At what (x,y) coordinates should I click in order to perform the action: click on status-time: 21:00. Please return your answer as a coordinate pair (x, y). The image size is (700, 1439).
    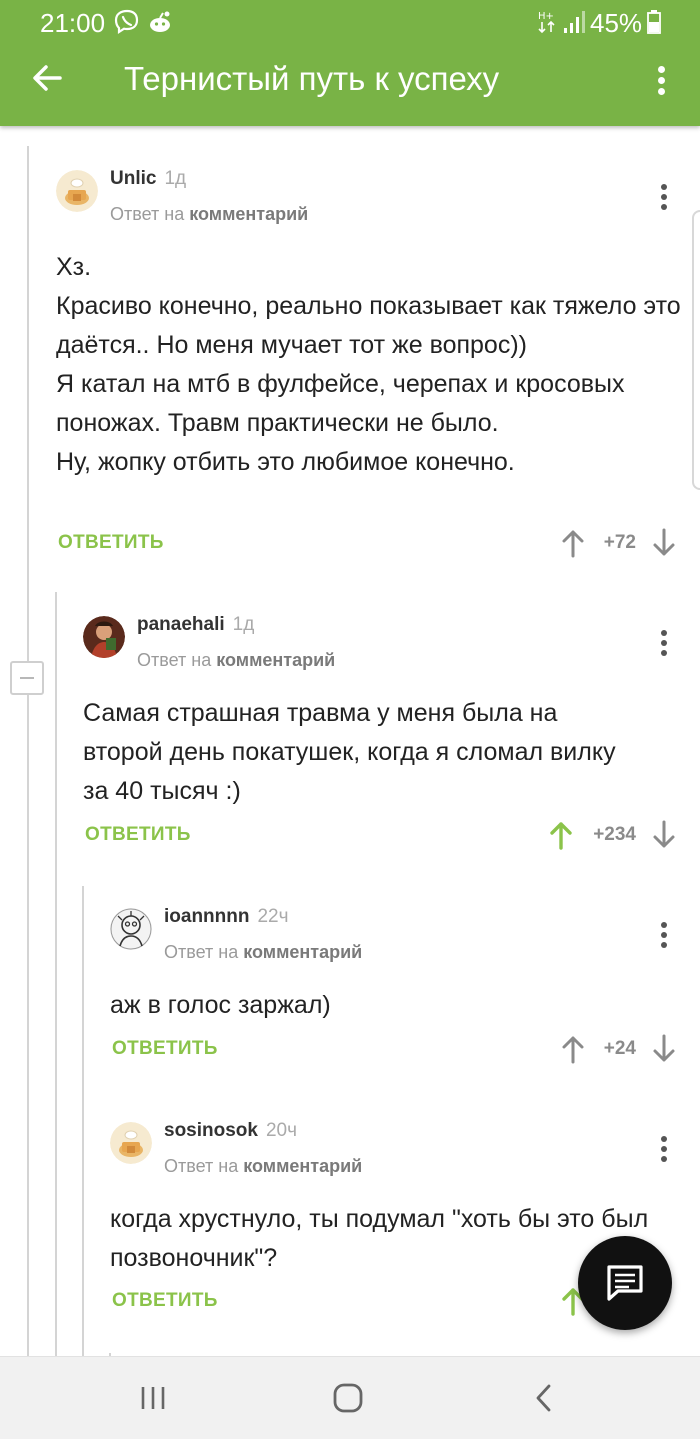
    Looking at the image, I should click on (73, 23).